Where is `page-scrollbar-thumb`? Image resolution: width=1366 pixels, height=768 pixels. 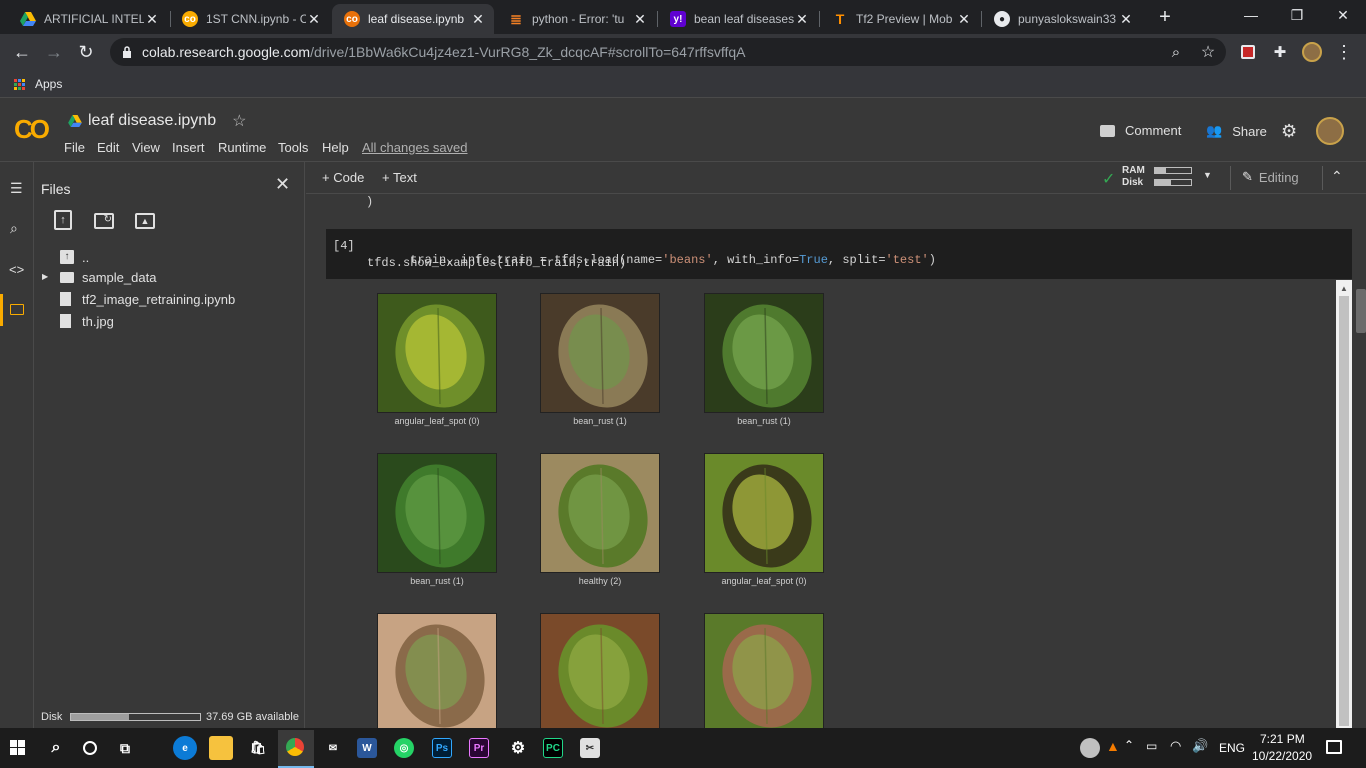
page-scrollbar-thumb is located at coordinates (1361, 311).